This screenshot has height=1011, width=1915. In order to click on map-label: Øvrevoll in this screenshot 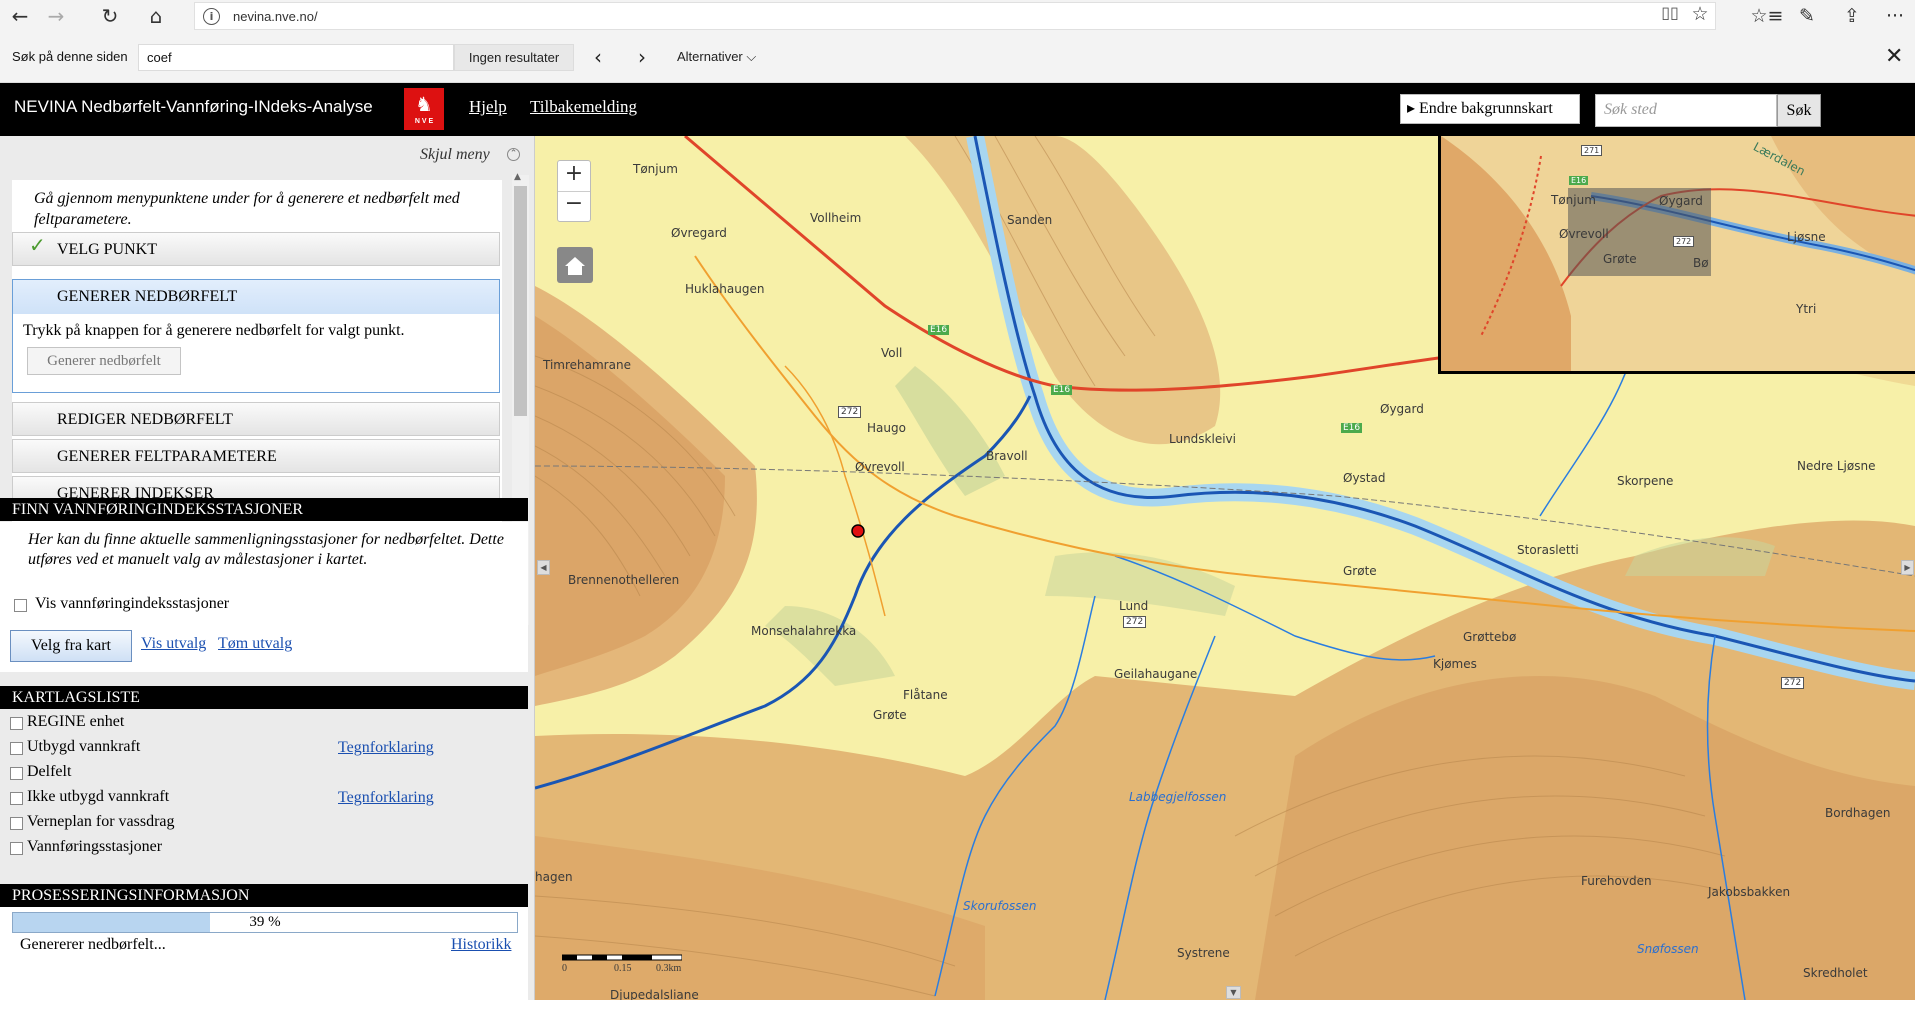, I will do `click(880, 467)`.